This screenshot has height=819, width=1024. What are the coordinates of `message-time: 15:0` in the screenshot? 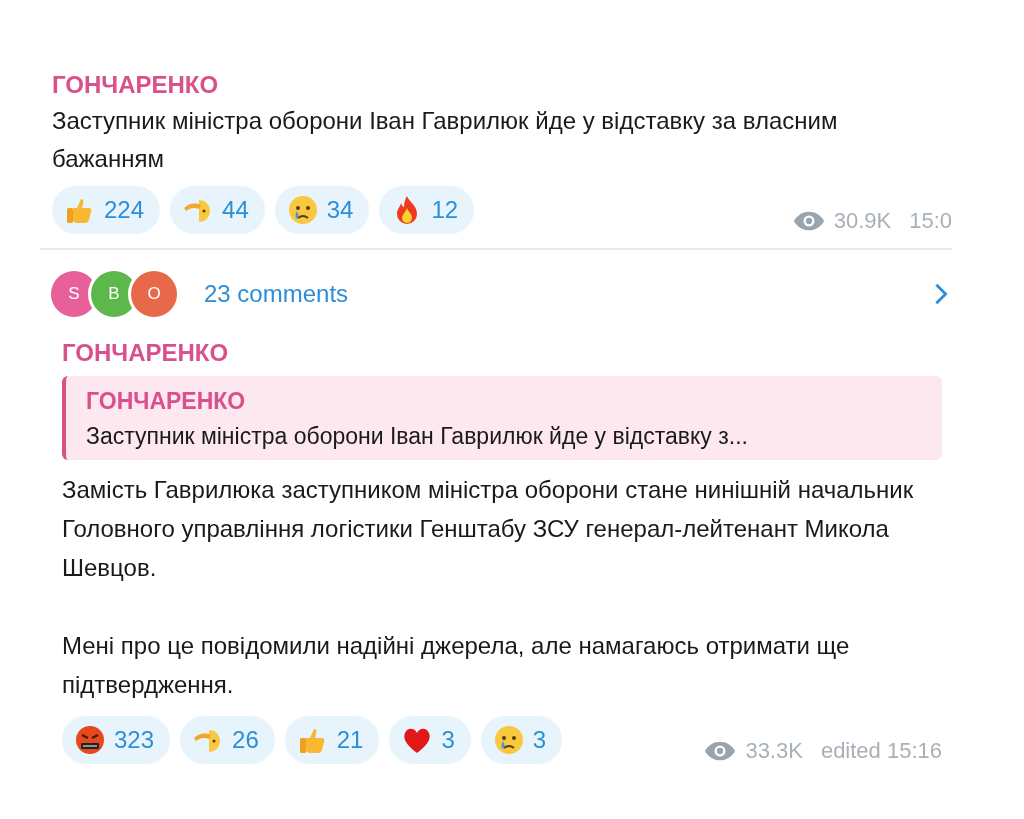 It's located at (930, 221).